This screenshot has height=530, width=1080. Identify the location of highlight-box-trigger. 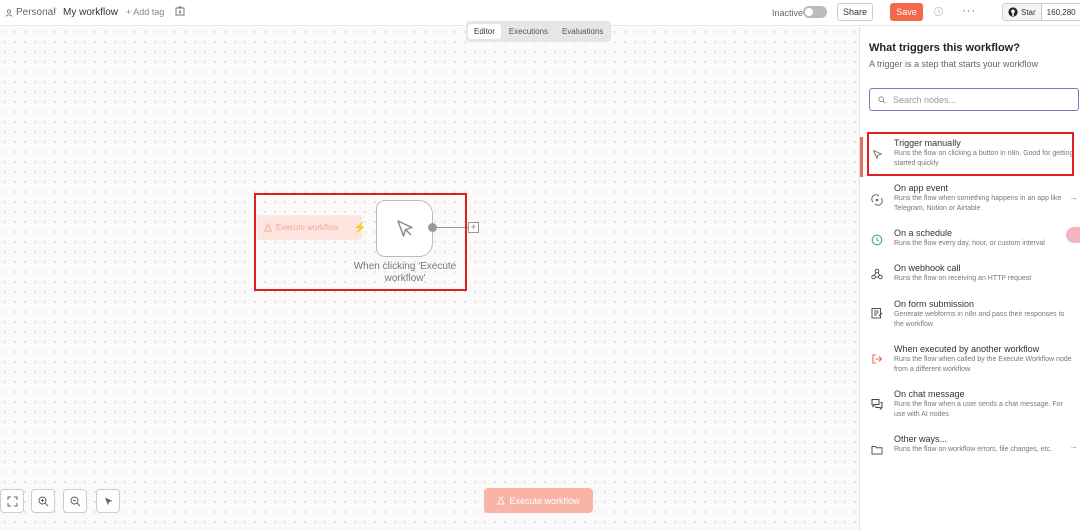
(970, 154).